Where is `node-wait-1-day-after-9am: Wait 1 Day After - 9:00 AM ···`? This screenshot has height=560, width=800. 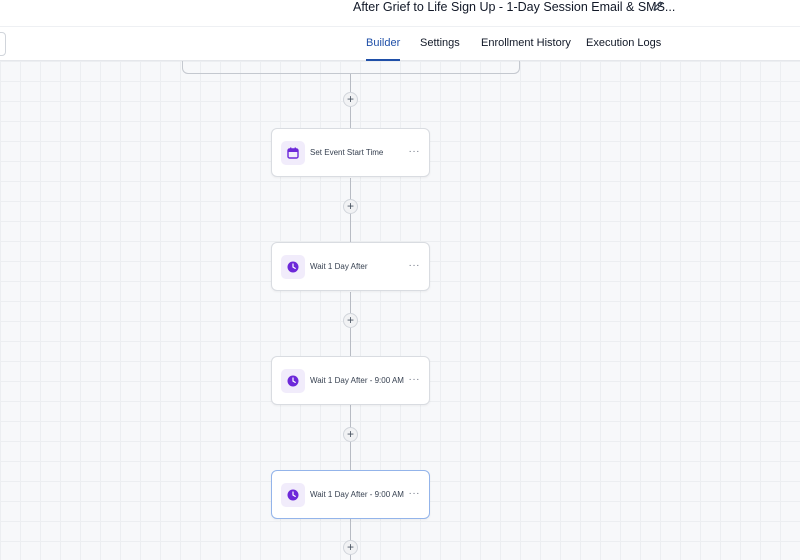 node-wait-1-day-after-9am: Wait 1 Day After - 9:00 AM ··· is located at coordinates (350, 380).